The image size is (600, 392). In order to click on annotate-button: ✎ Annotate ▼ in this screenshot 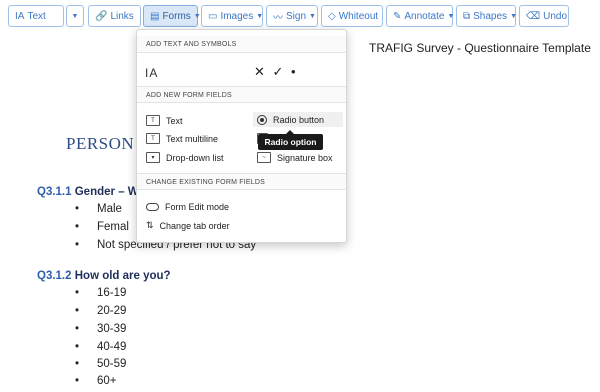, I will do `click(420, 16)`.